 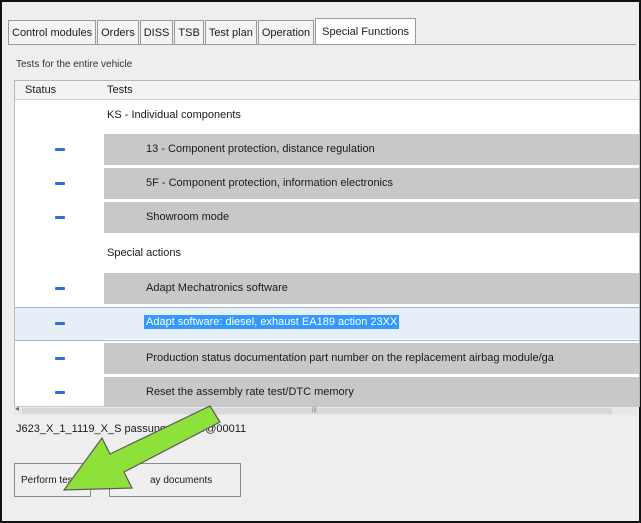 I want to click on tab-tsb: TSB, so click(x=189, y=32).